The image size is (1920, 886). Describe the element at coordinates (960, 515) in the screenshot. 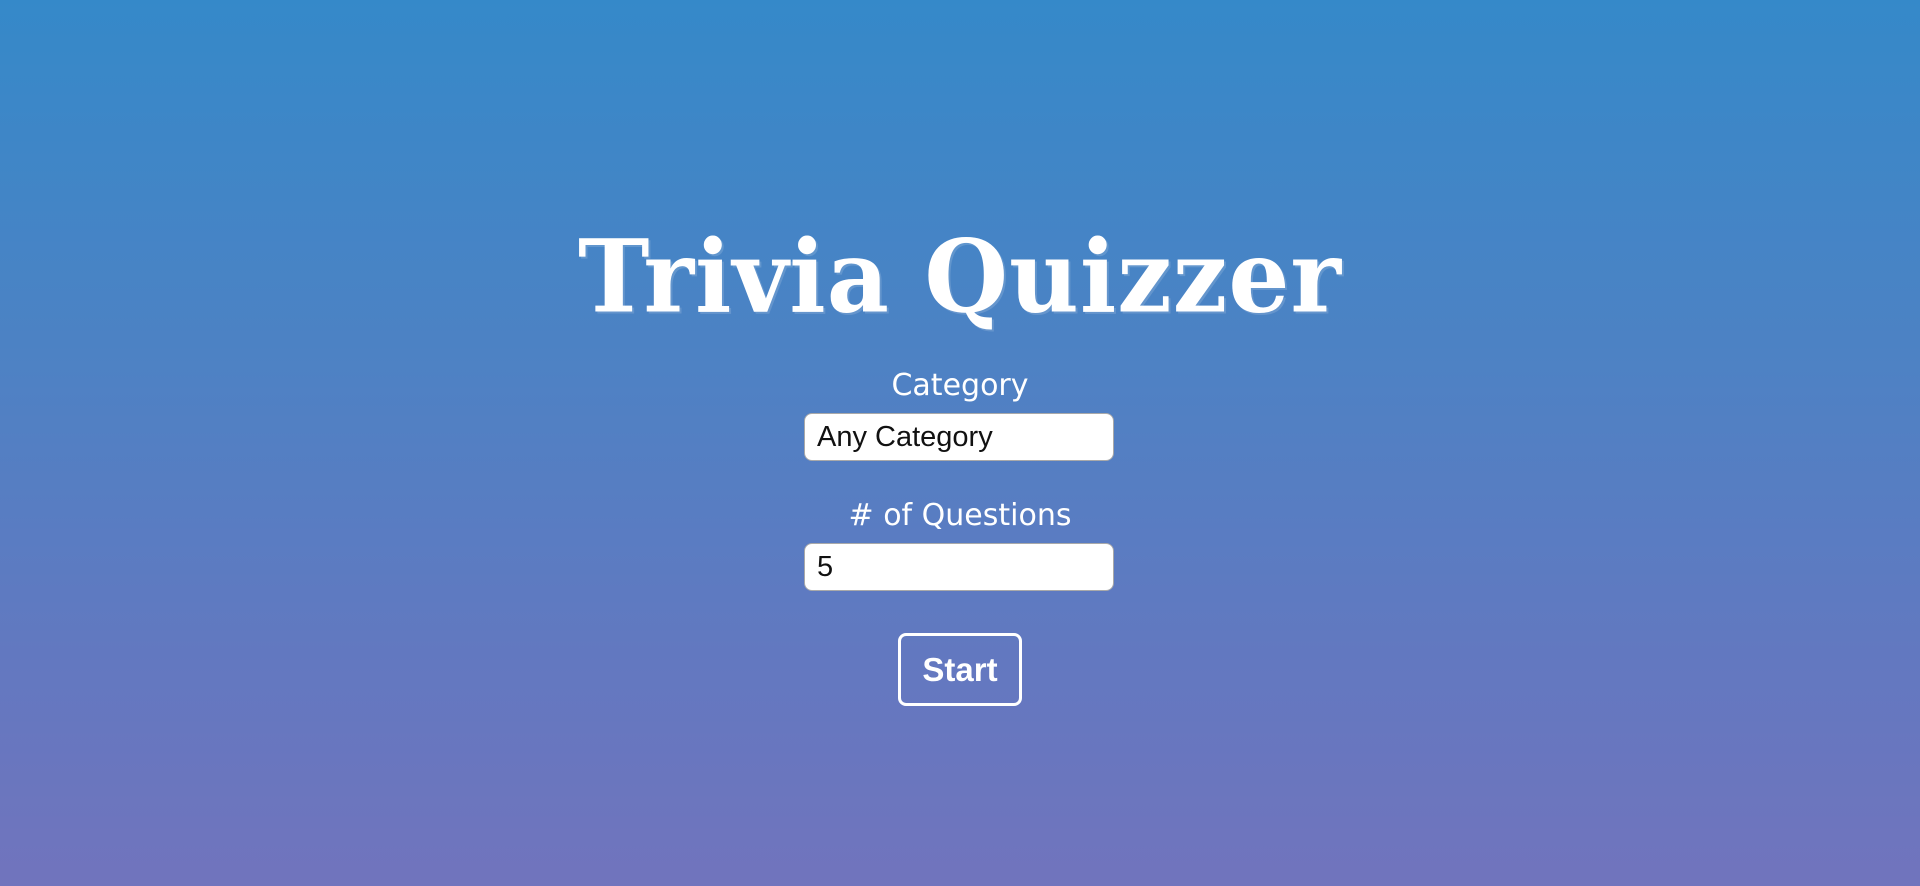

I see `questions-count-label: # of Questions` at that location.